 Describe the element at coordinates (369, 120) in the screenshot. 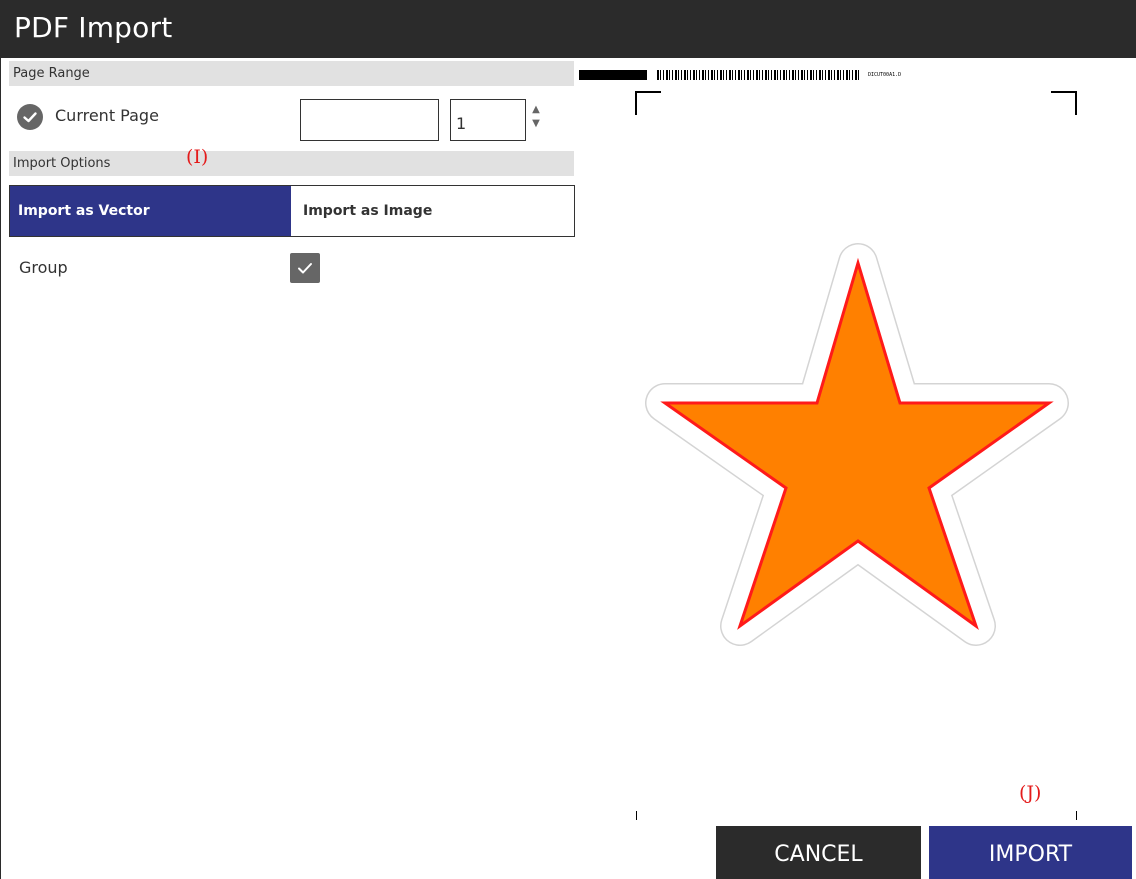

I see `page-range-text-field` at that location.